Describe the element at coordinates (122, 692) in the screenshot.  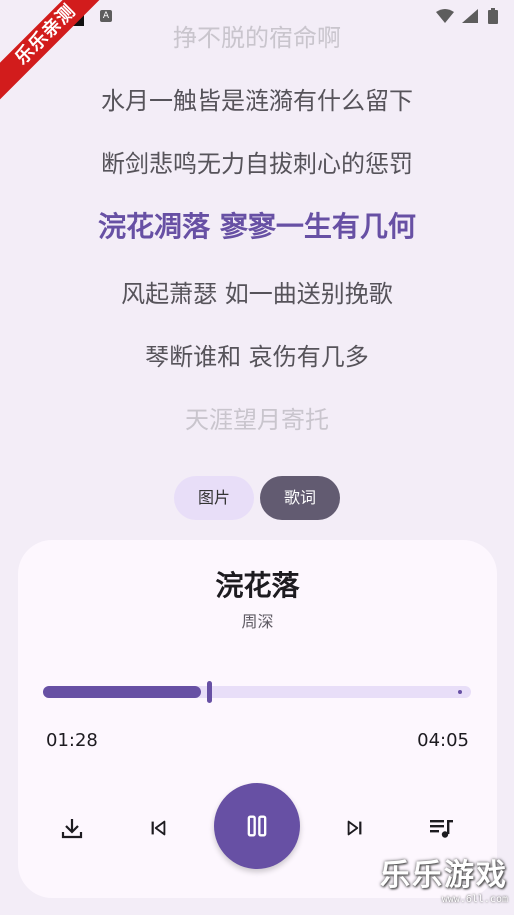
I see `progress-fill` at that location.